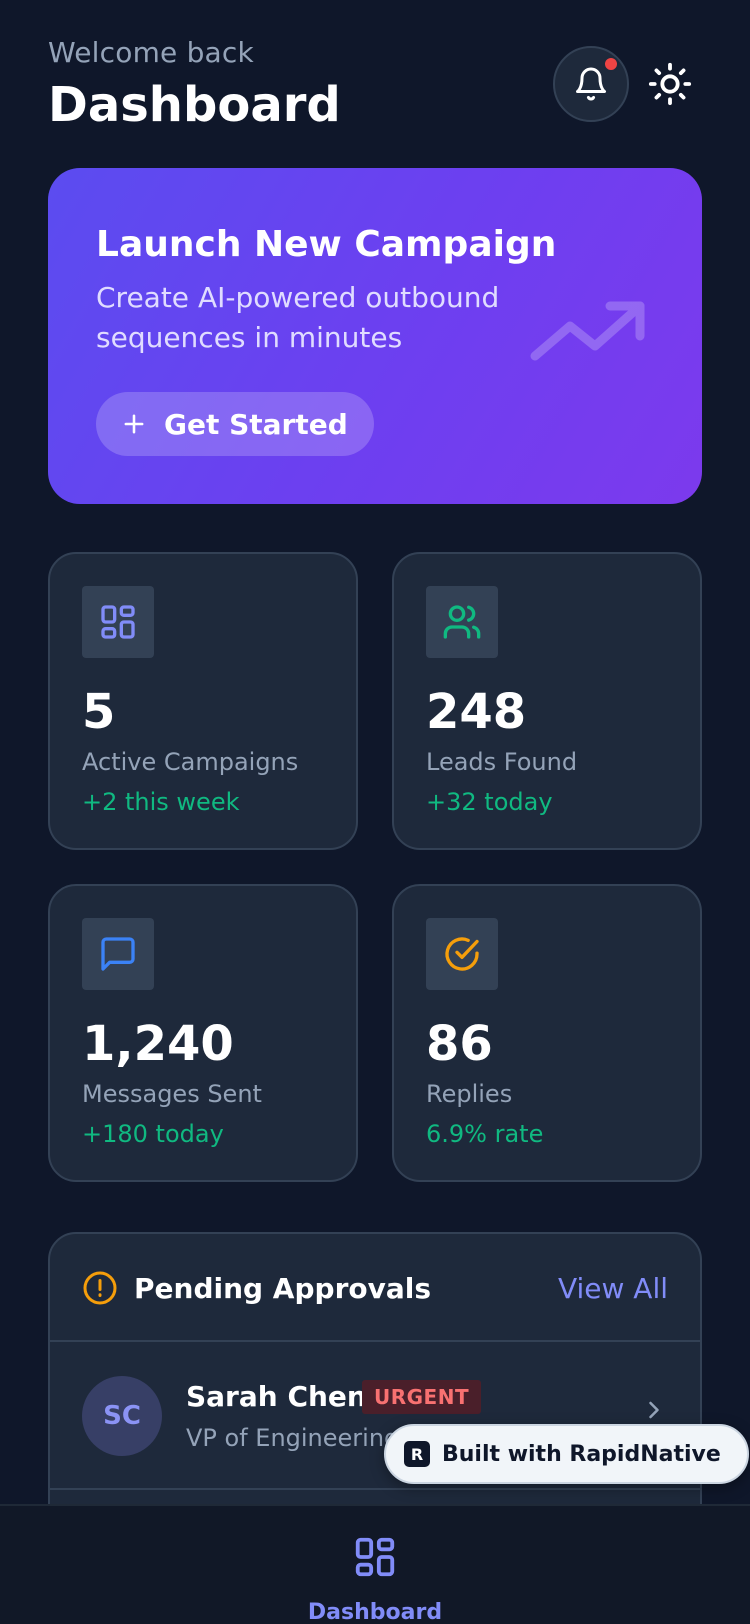 Image resolution: width=750 pixels, height=1624 pixels. Describe the element at coordinates (172, 1094) in the screenshot. I see `stat-label: Messages Sent` at that location.